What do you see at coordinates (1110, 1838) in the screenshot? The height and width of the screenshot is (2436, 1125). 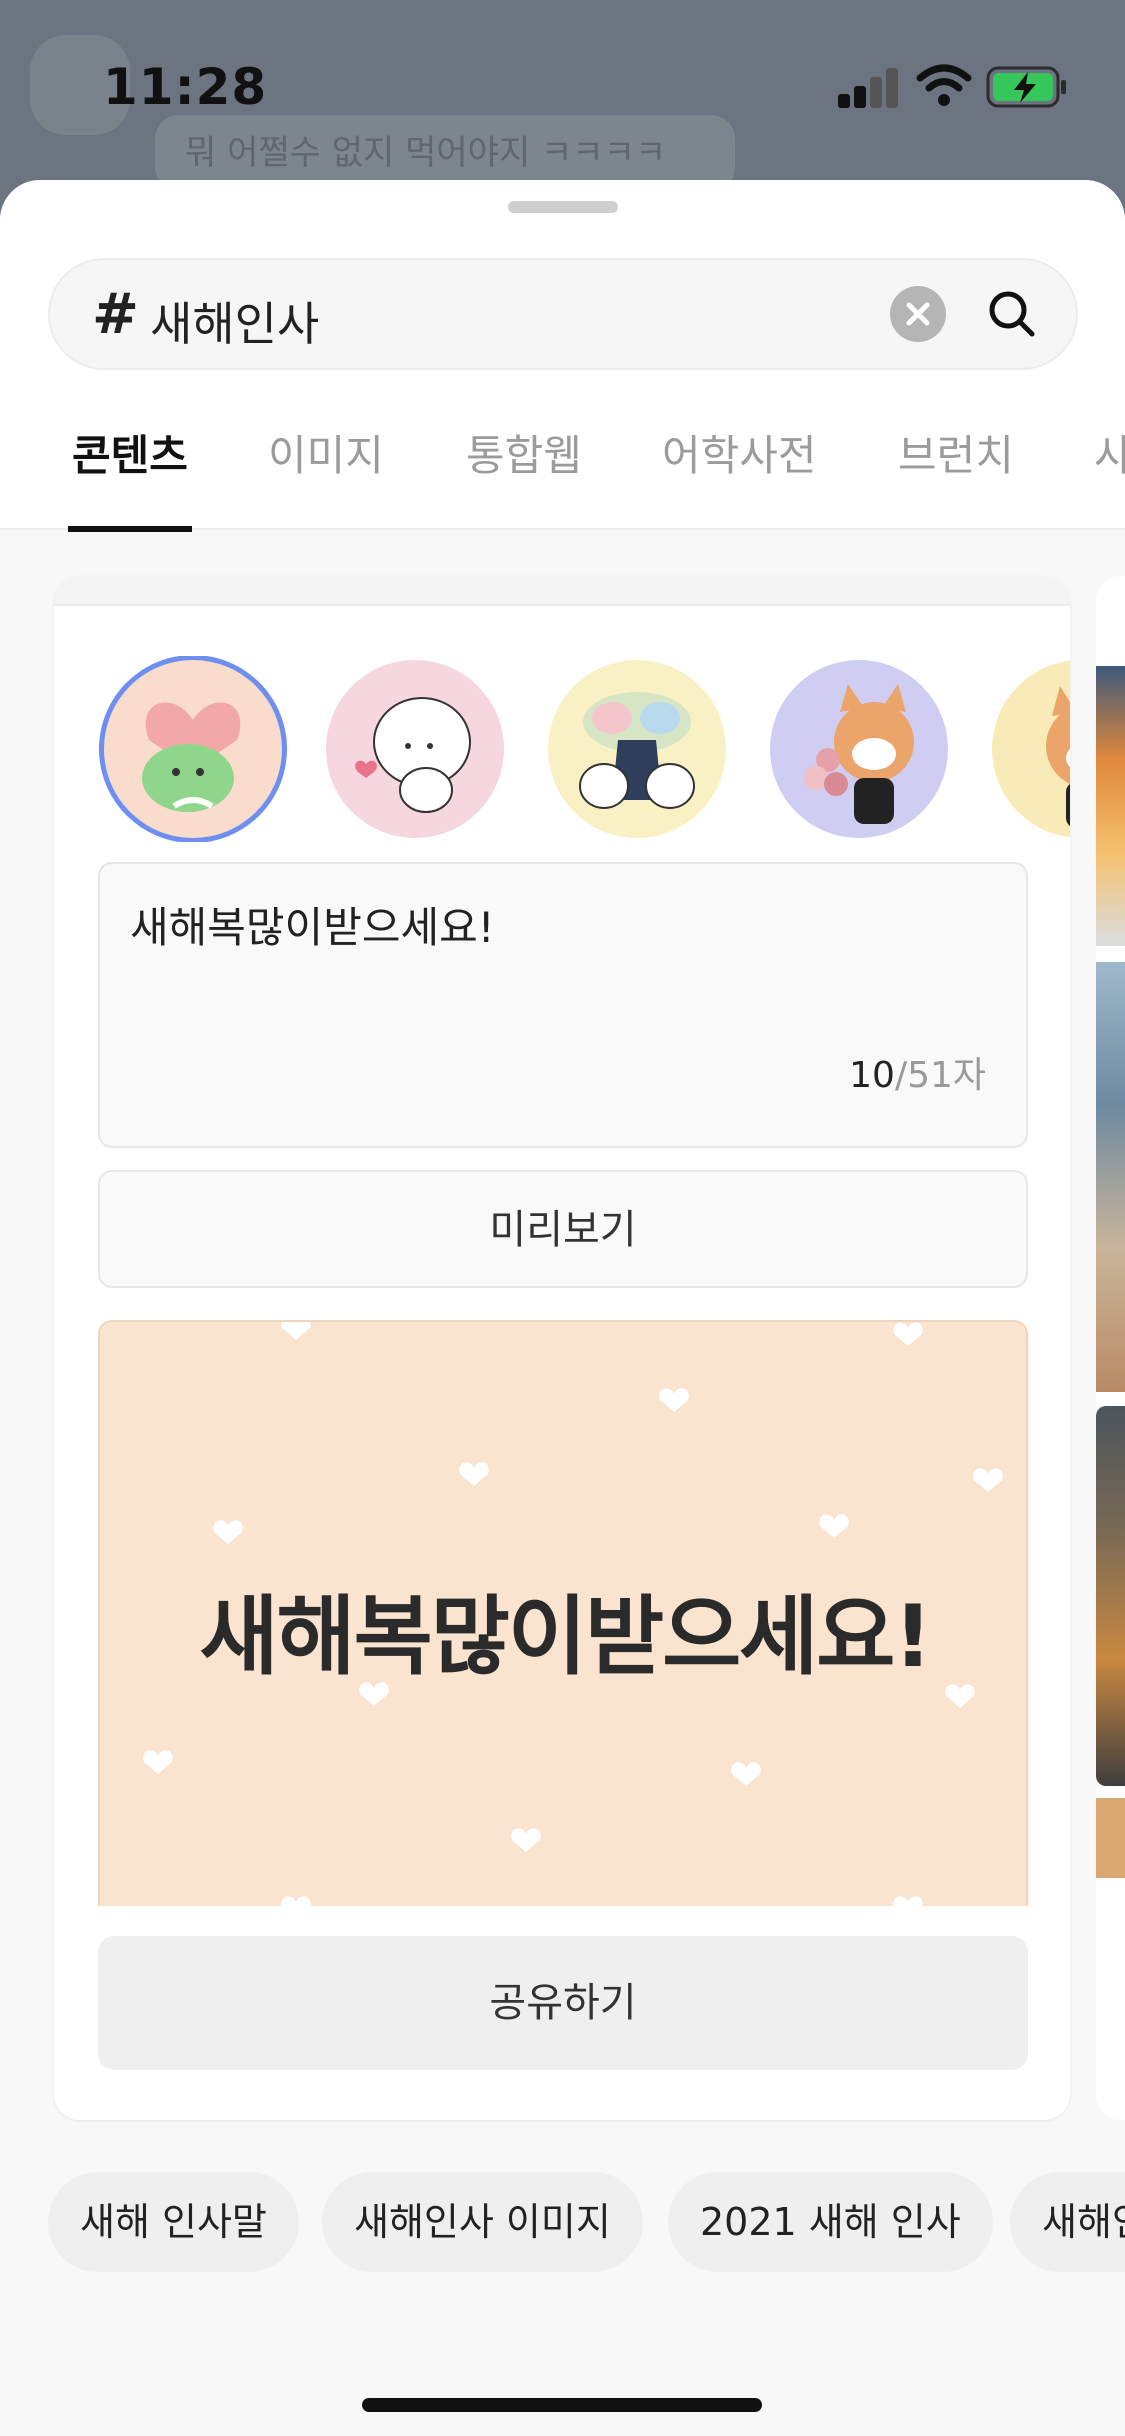 I see `peek-image-strip` at bounding box center [1110, 1838].